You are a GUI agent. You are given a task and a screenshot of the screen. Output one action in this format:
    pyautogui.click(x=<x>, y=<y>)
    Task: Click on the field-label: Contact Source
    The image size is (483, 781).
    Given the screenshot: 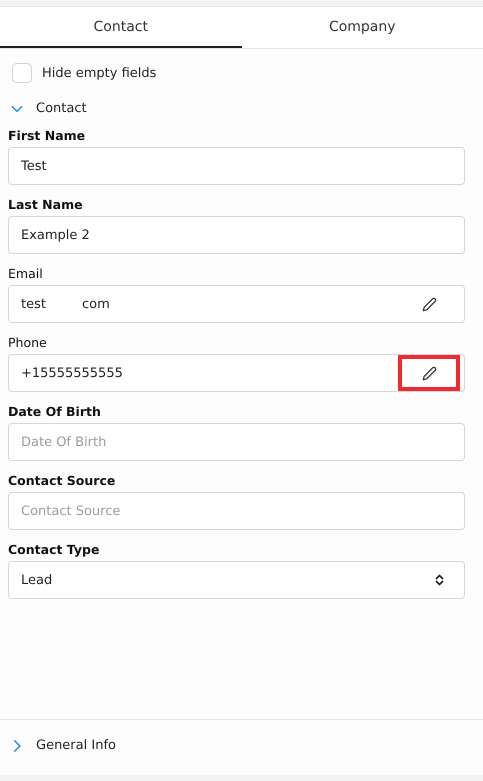 What is the action you would take?
    pyautogui.click(x=62, y=480)
    